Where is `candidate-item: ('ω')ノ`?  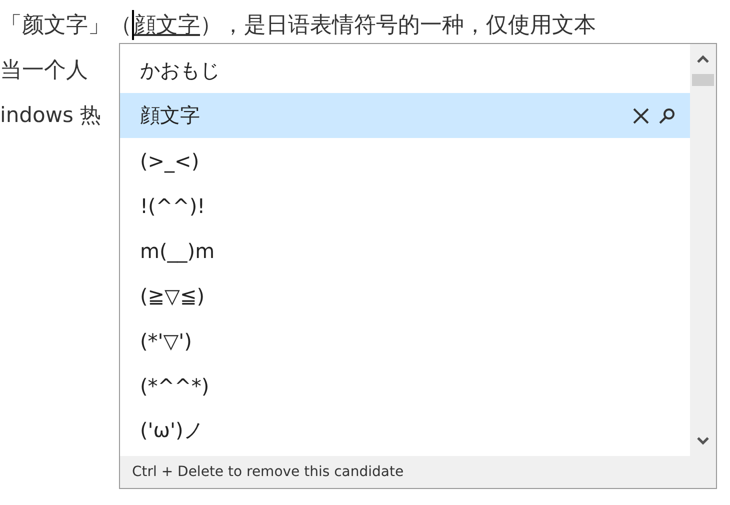 candidate-item: ('ω')ノ is located at coordinates (405, 430).